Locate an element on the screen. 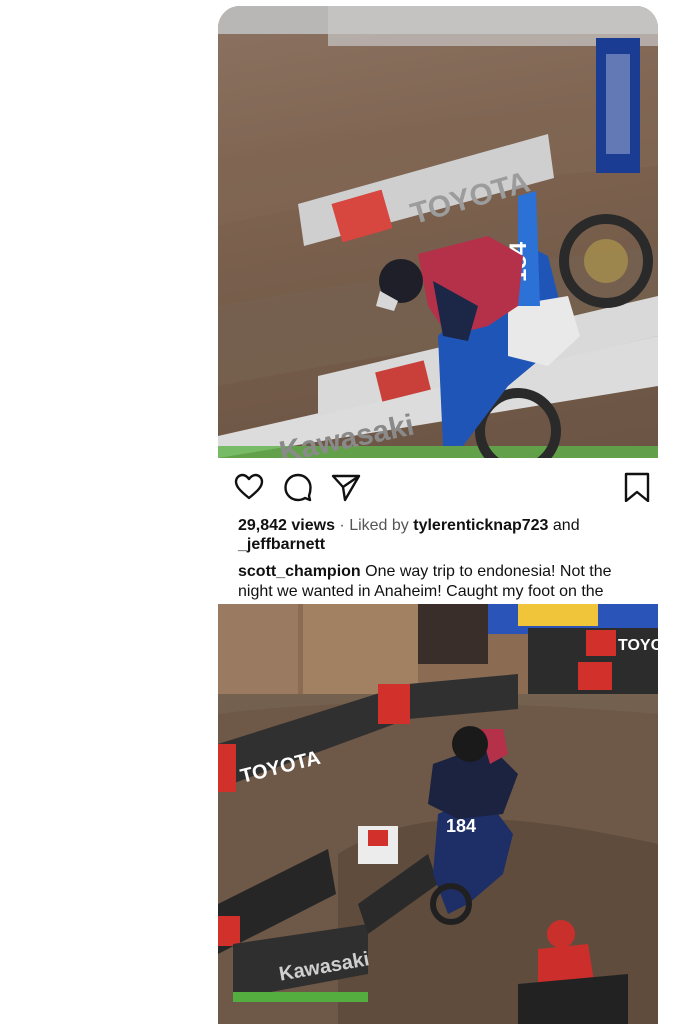 This screenshot has width=687, height=1024. action-bar is located at coordinates (438, 486).